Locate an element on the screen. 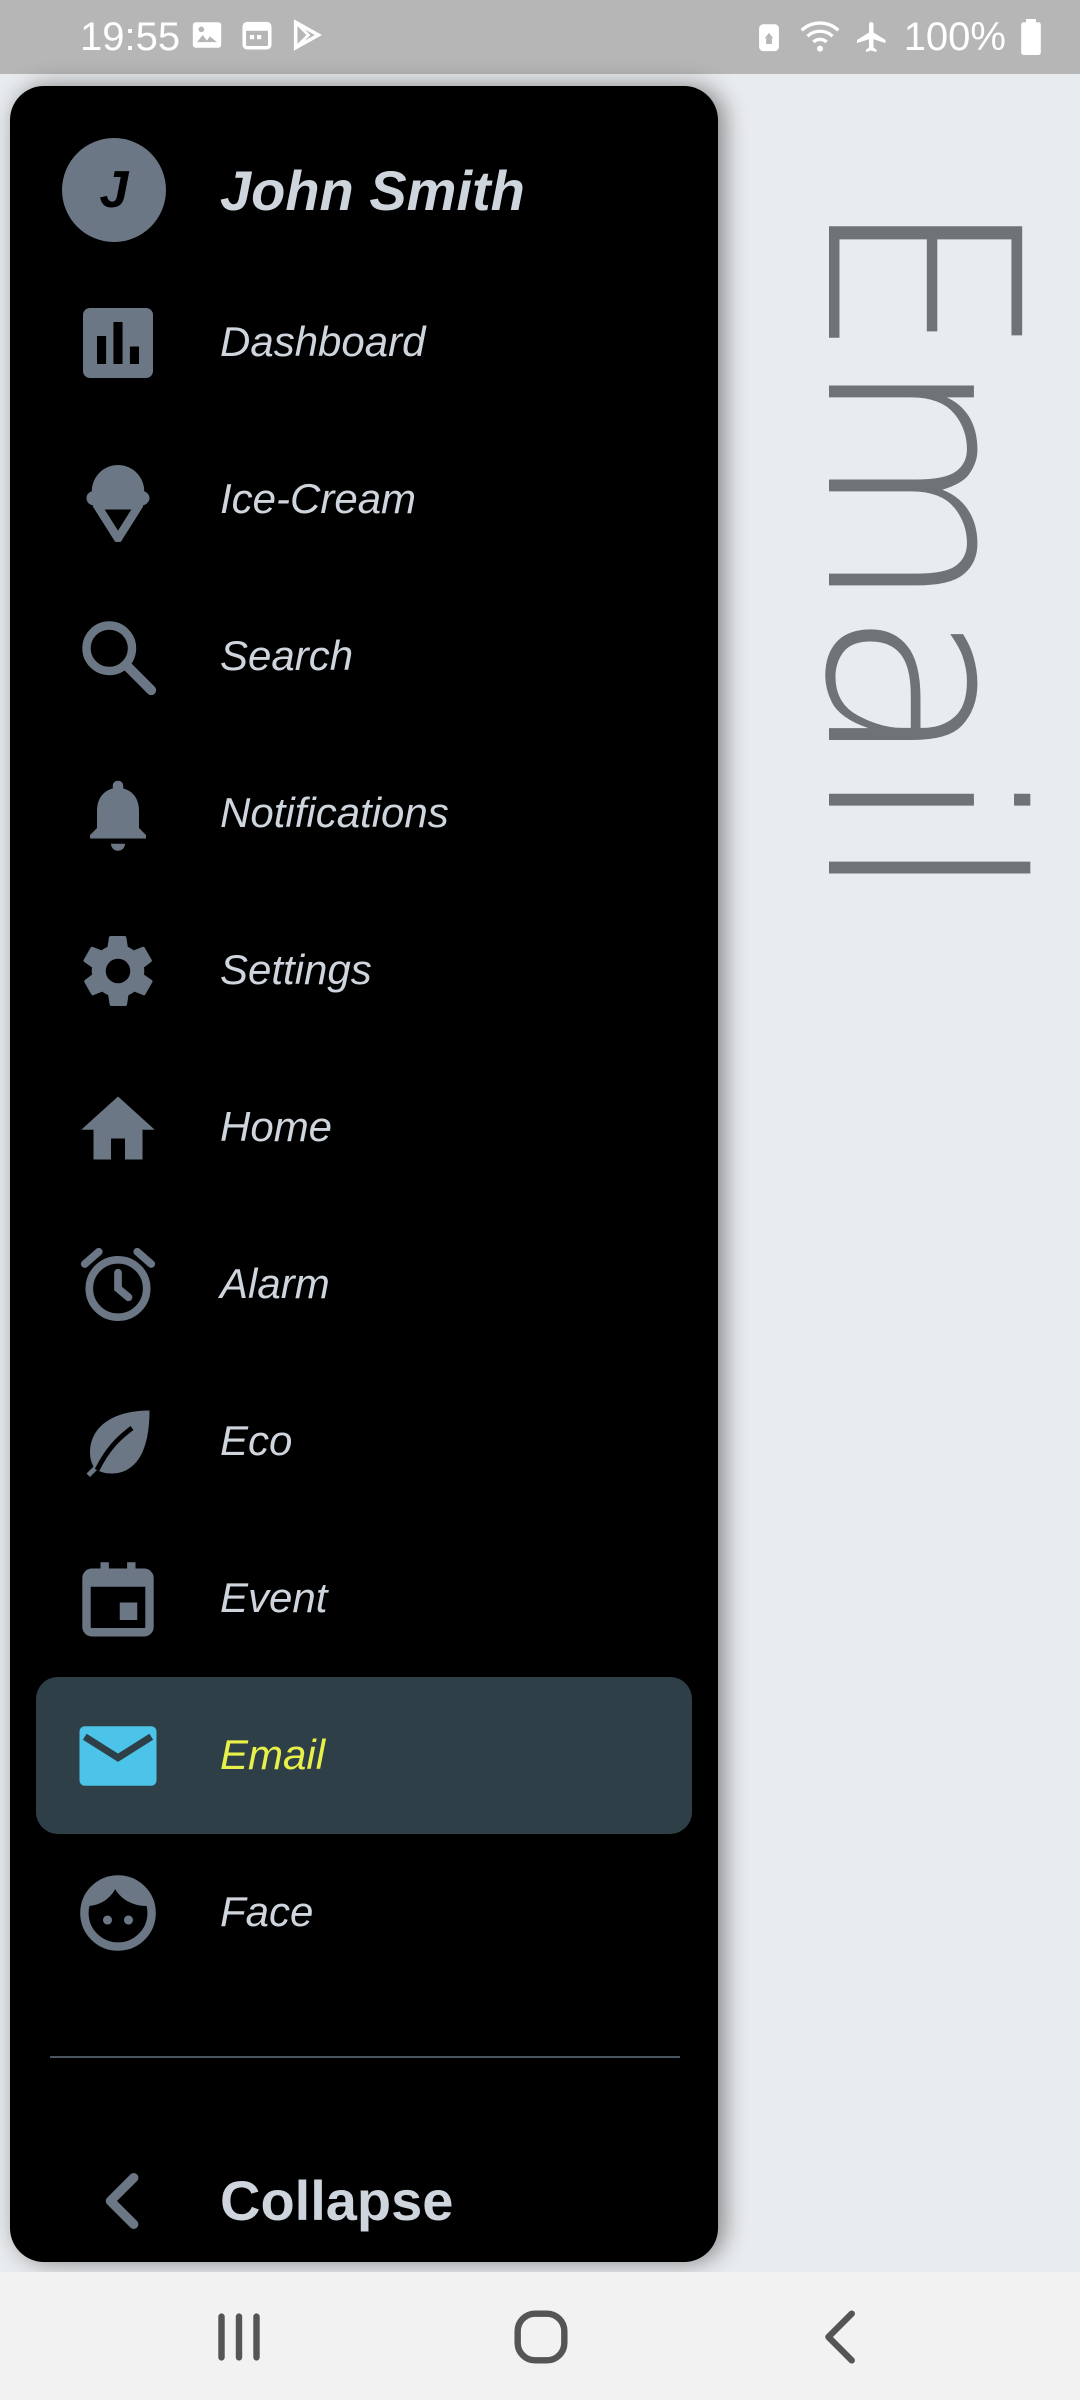  nav-item-eco: Eco is located at coordinates (364, 1441).